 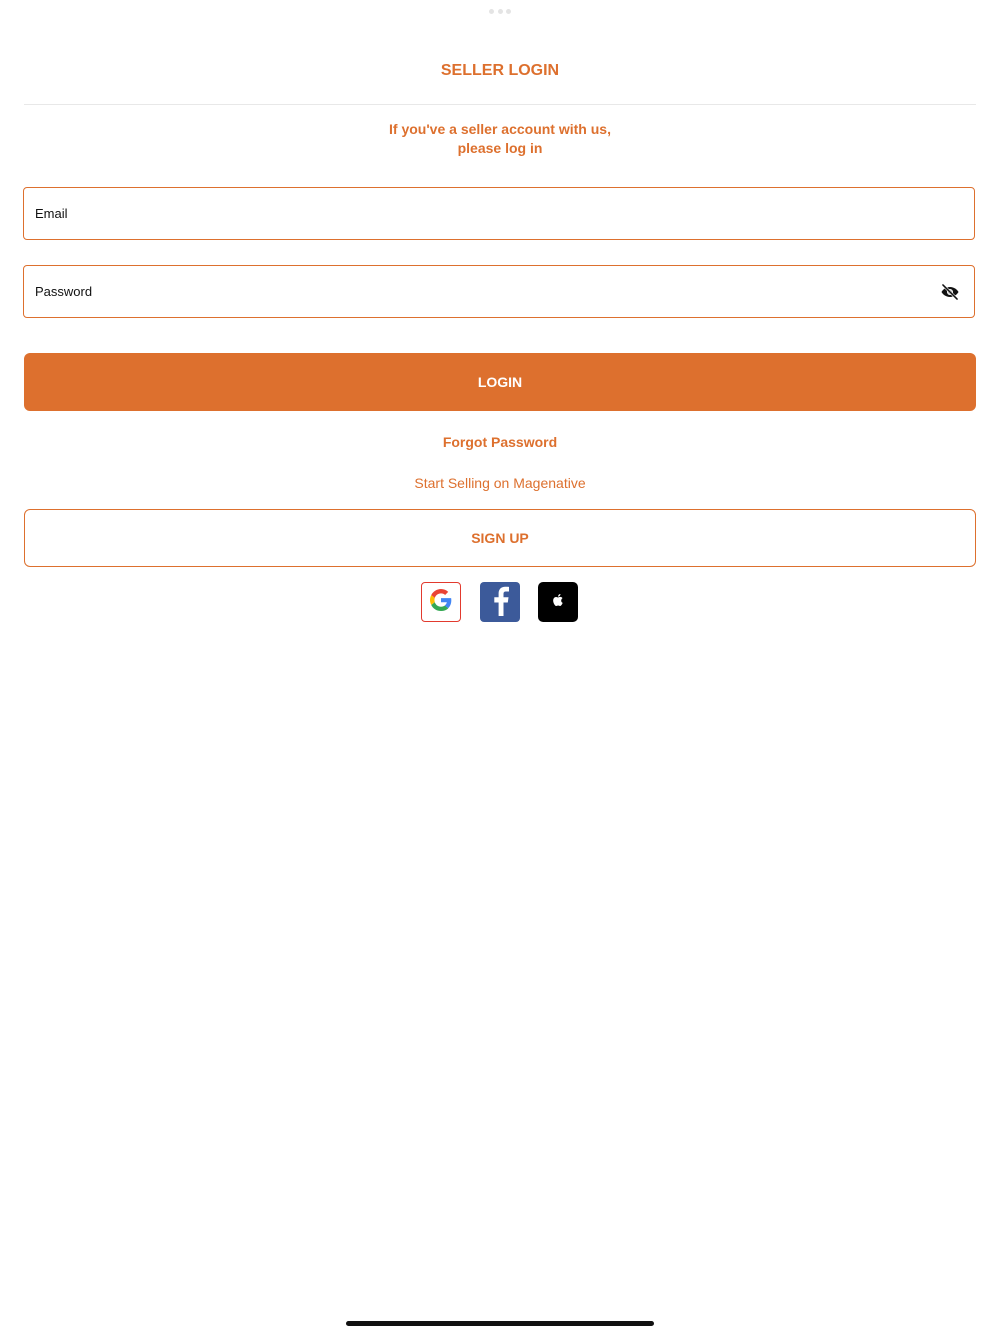 I want to click on page-title: SELLER LOGIN, so click(x=500, y=70).